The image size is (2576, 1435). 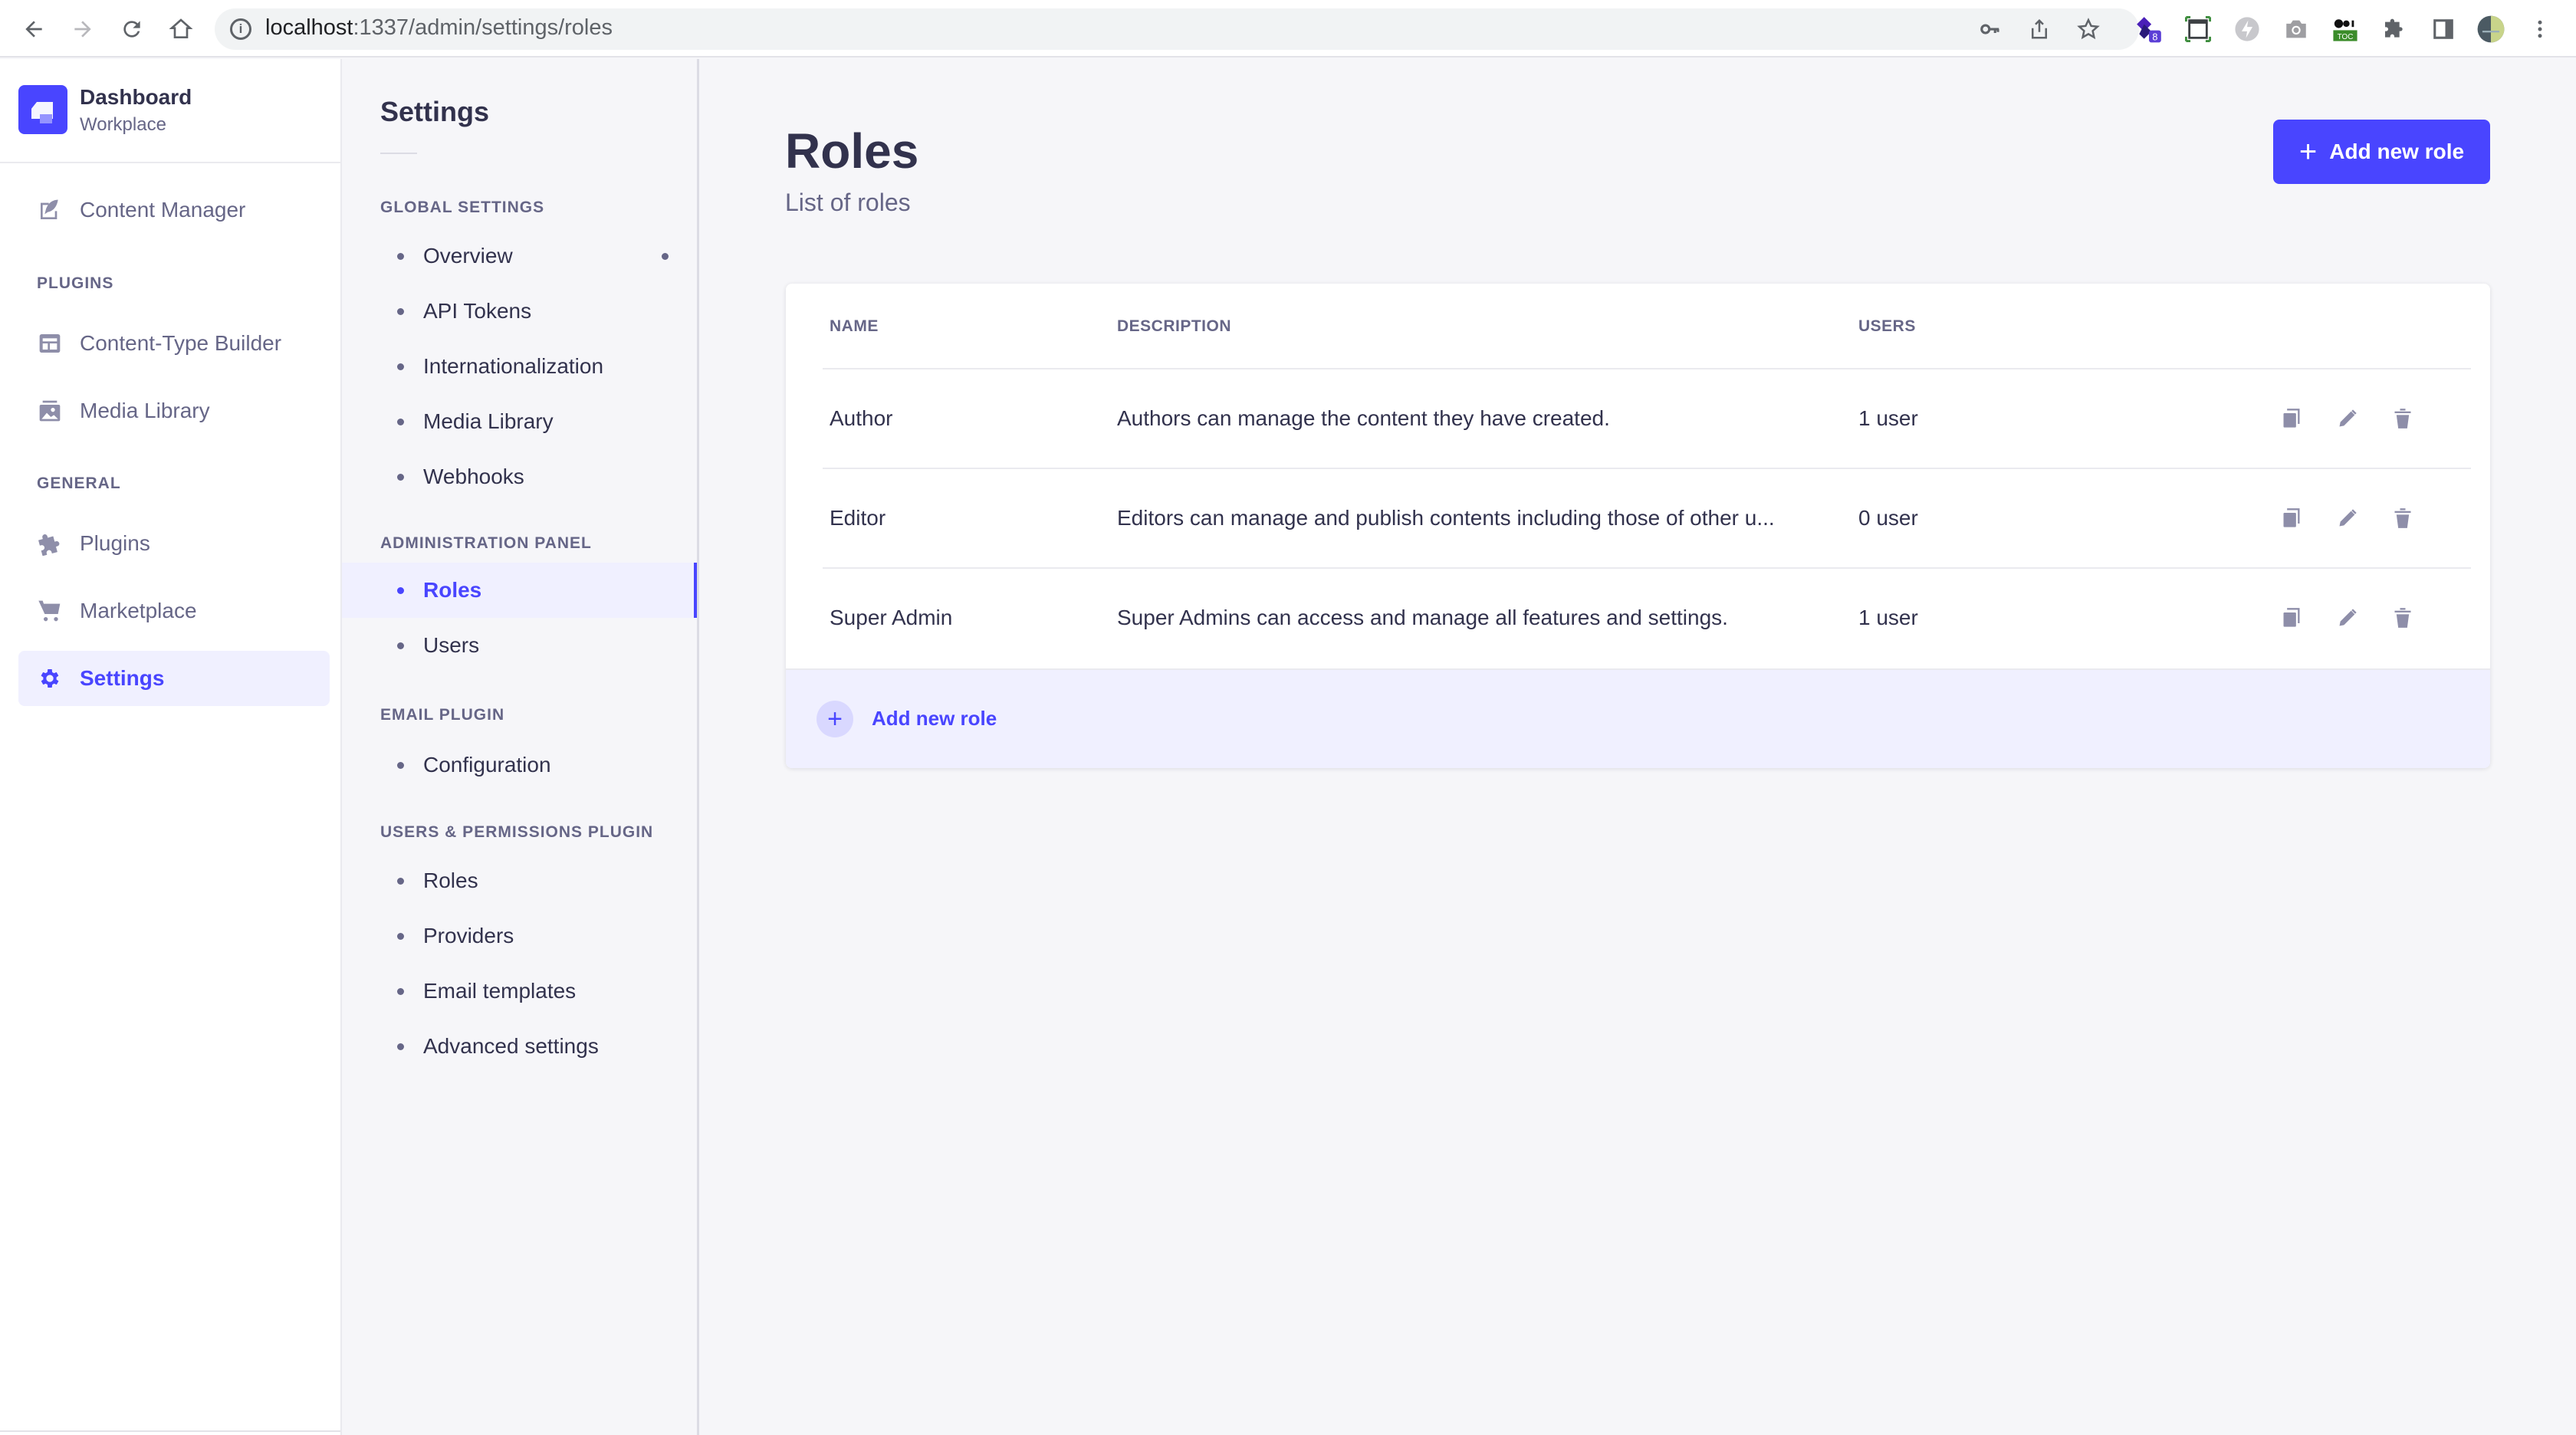 I want to click on toc-extension-icon: TOC, so click(x=2345, y=29).